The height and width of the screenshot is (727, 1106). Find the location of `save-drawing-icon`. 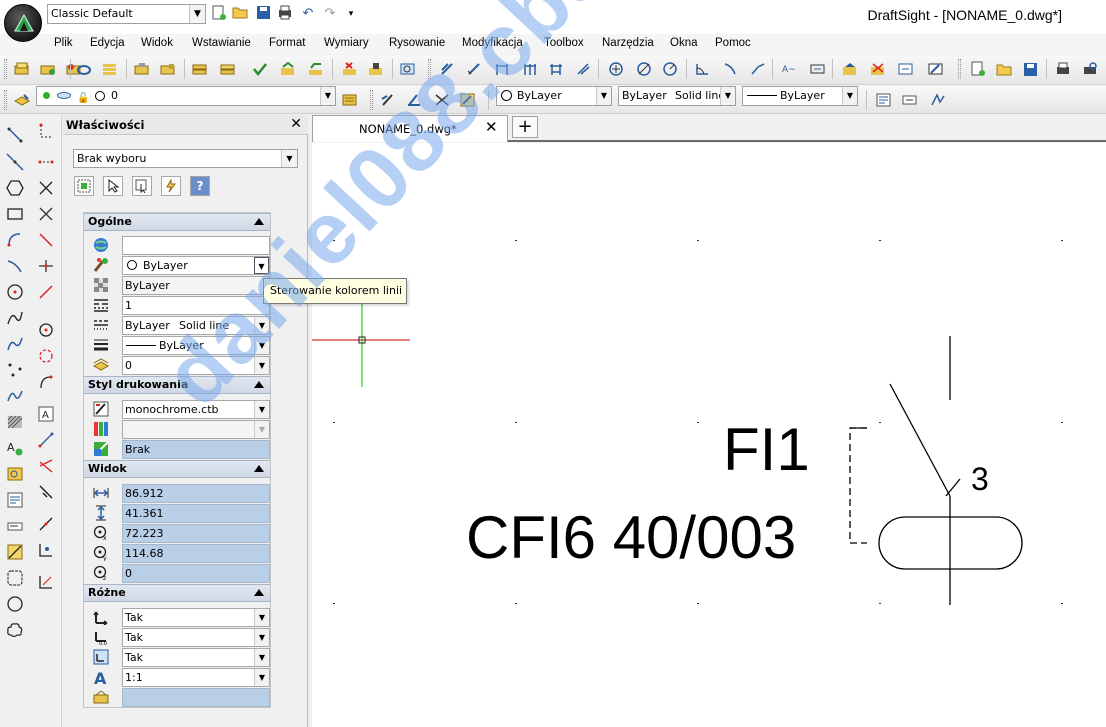

save-drawing-icon is located at coordinates (1030, 69).